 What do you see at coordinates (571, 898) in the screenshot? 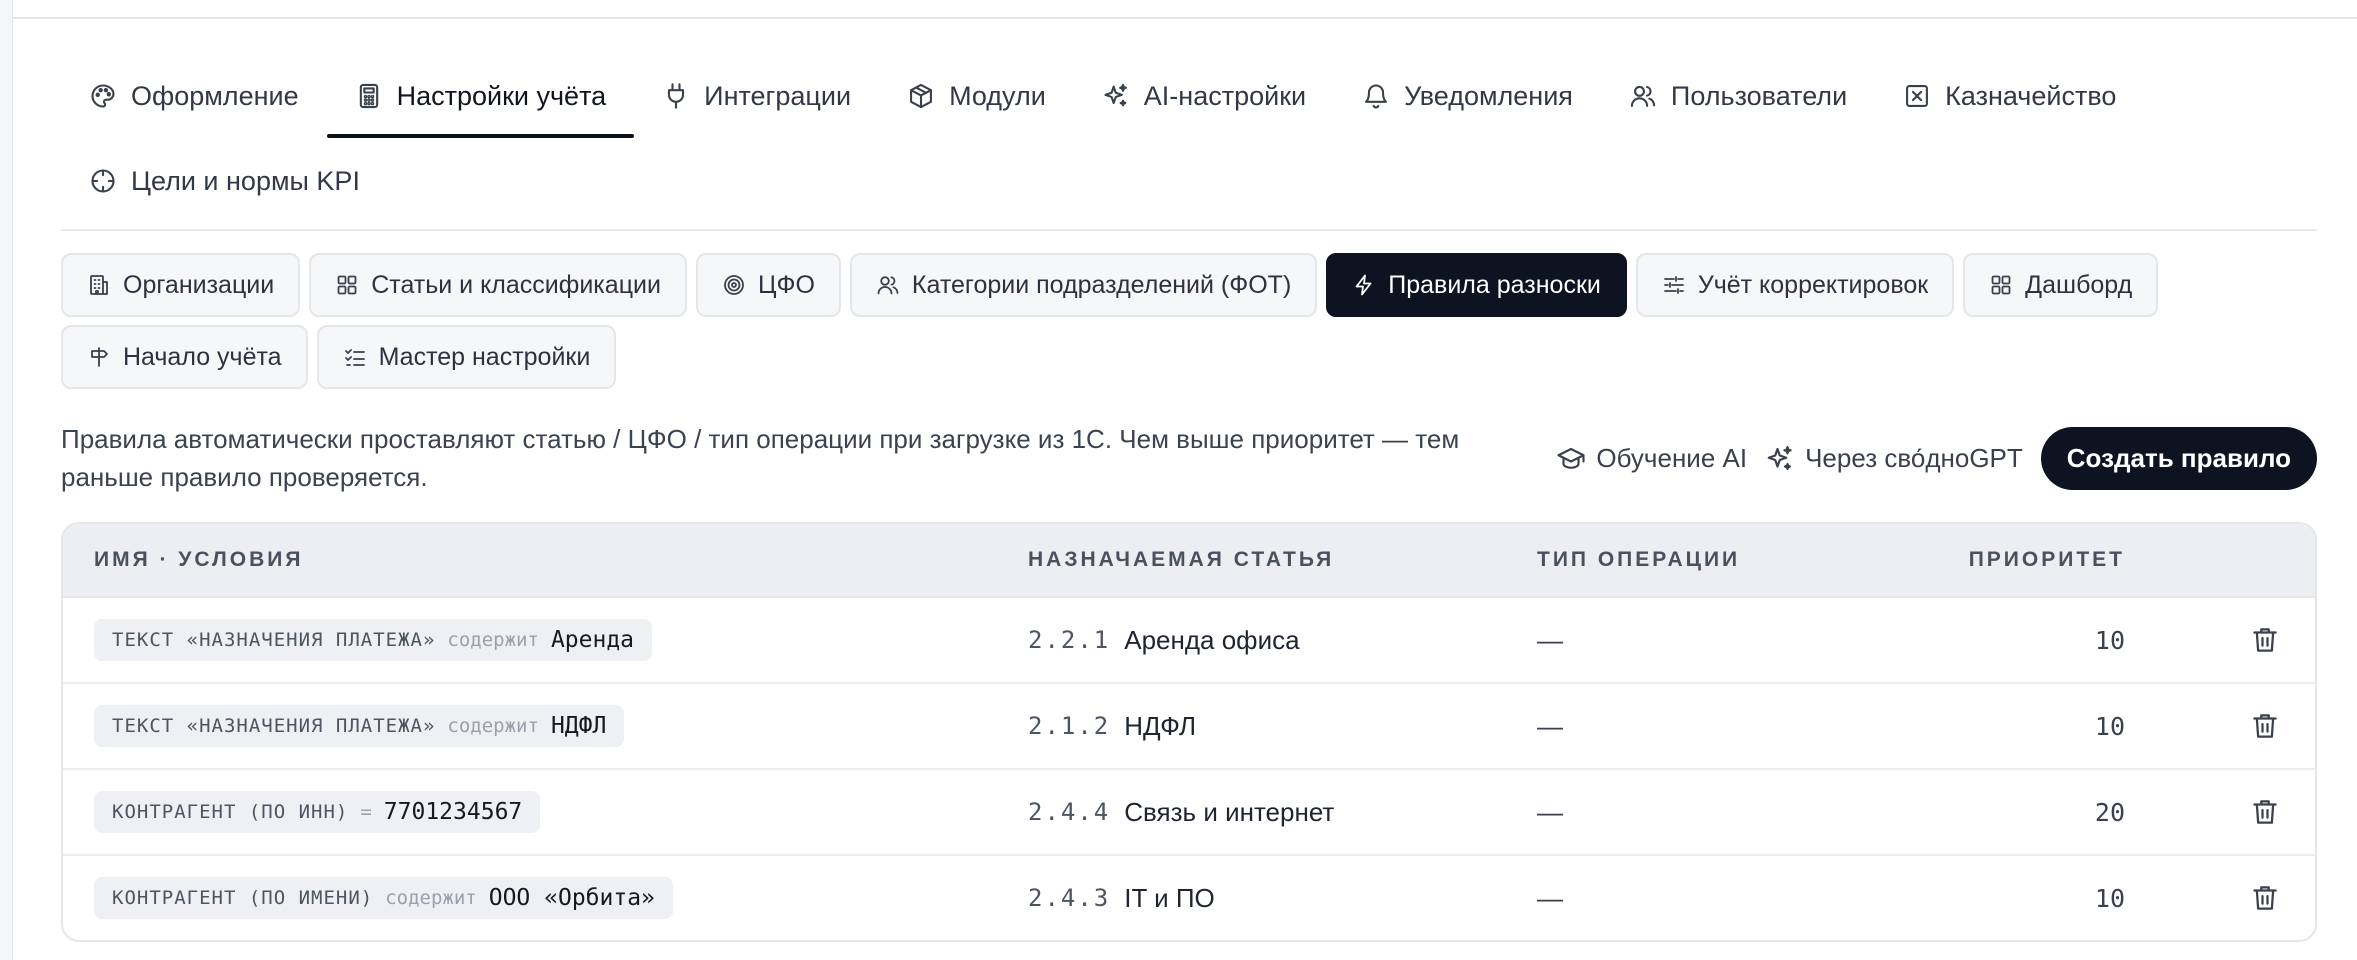
I see `condition-value: ООО «Орбита»` at bounding box center [571, 898].